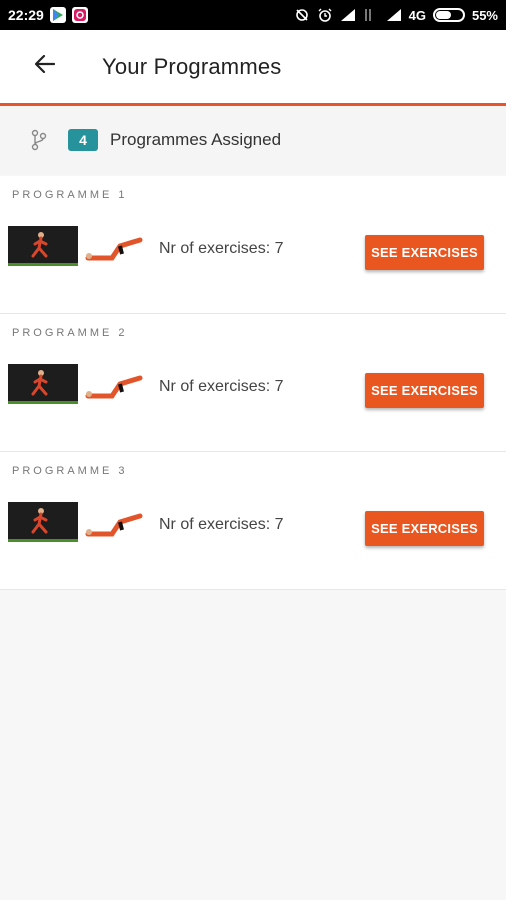 This screenshot has height=900, width=506. I want to click on app-bar: Your Programmes, so click(253, 66).